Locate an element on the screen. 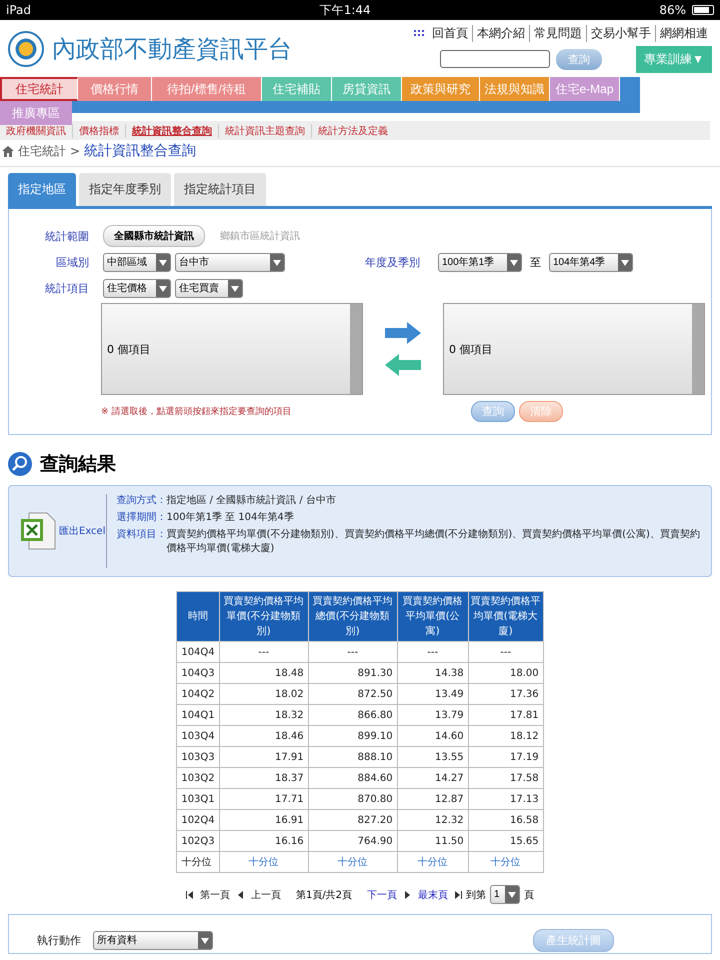 Image resolution: width=720 pixels, height=960 pixels. table-cell: 18.00 is located at coordinates (506, 673).